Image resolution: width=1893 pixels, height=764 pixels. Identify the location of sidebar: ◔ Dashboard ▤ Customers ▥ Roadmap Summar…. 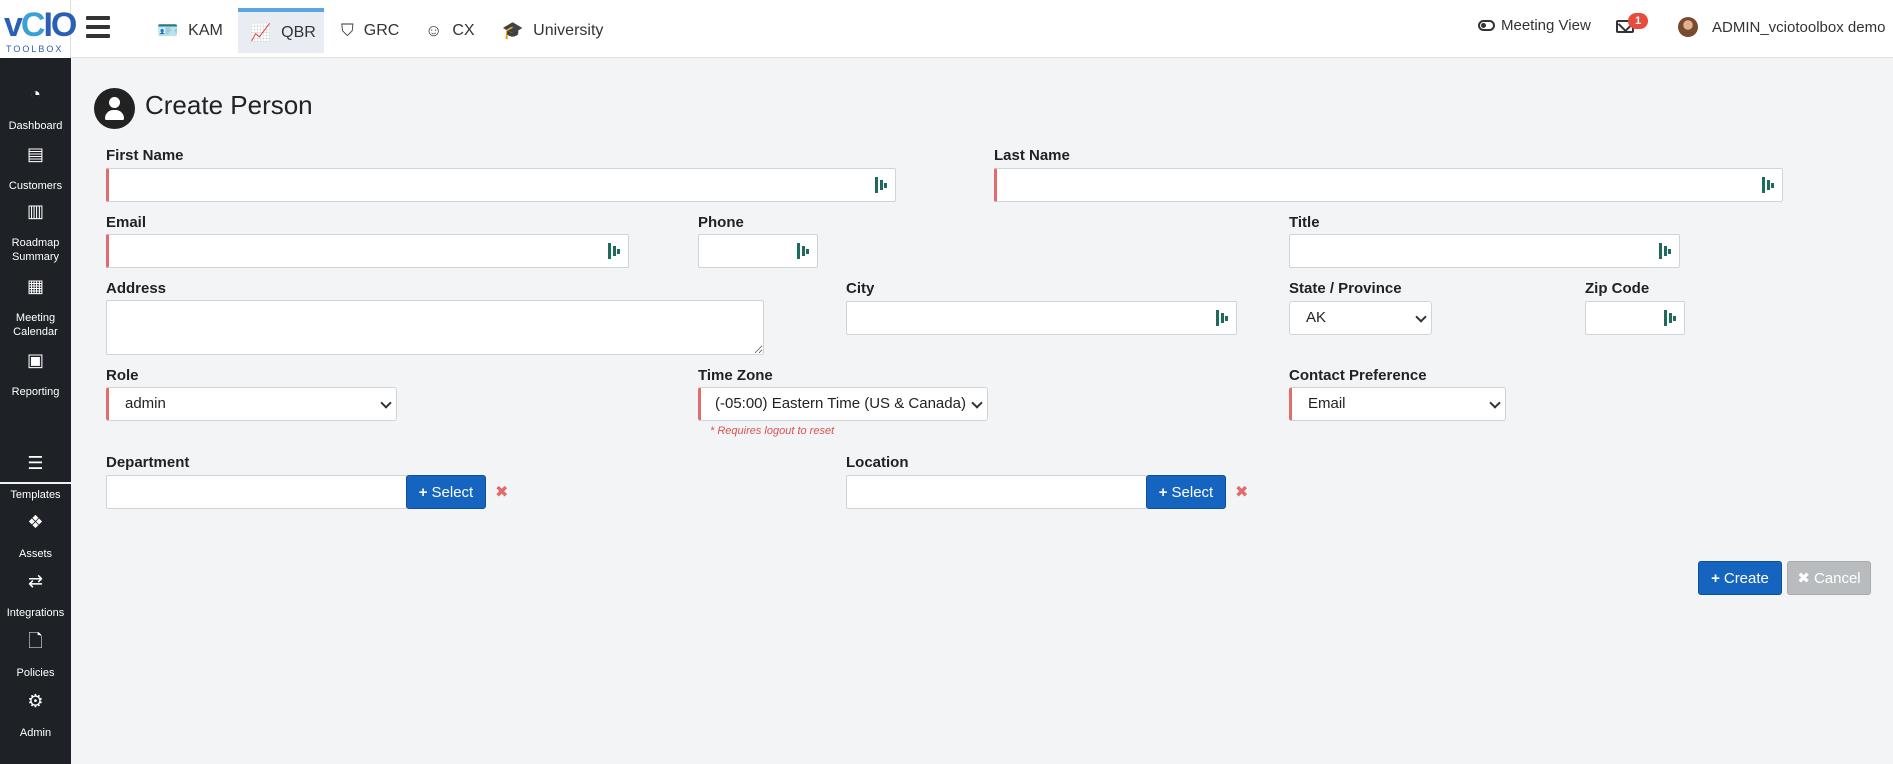
(35, 411).